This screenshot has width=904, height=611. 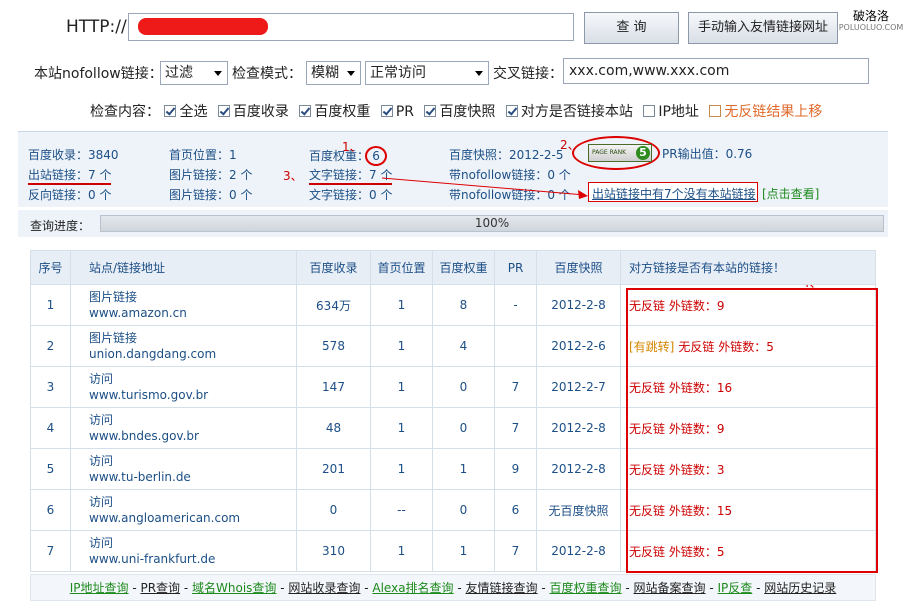 What do you see at coordinates (253, 112) in the screenshot?
I see `option-baidu-index: 百度收录` at bounding box center [253, 112].